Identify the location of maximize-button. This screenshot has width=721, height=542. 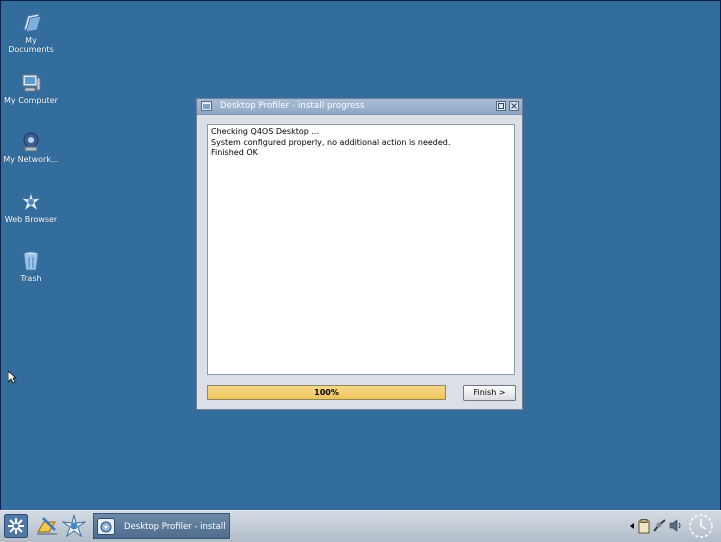
(501, 106).